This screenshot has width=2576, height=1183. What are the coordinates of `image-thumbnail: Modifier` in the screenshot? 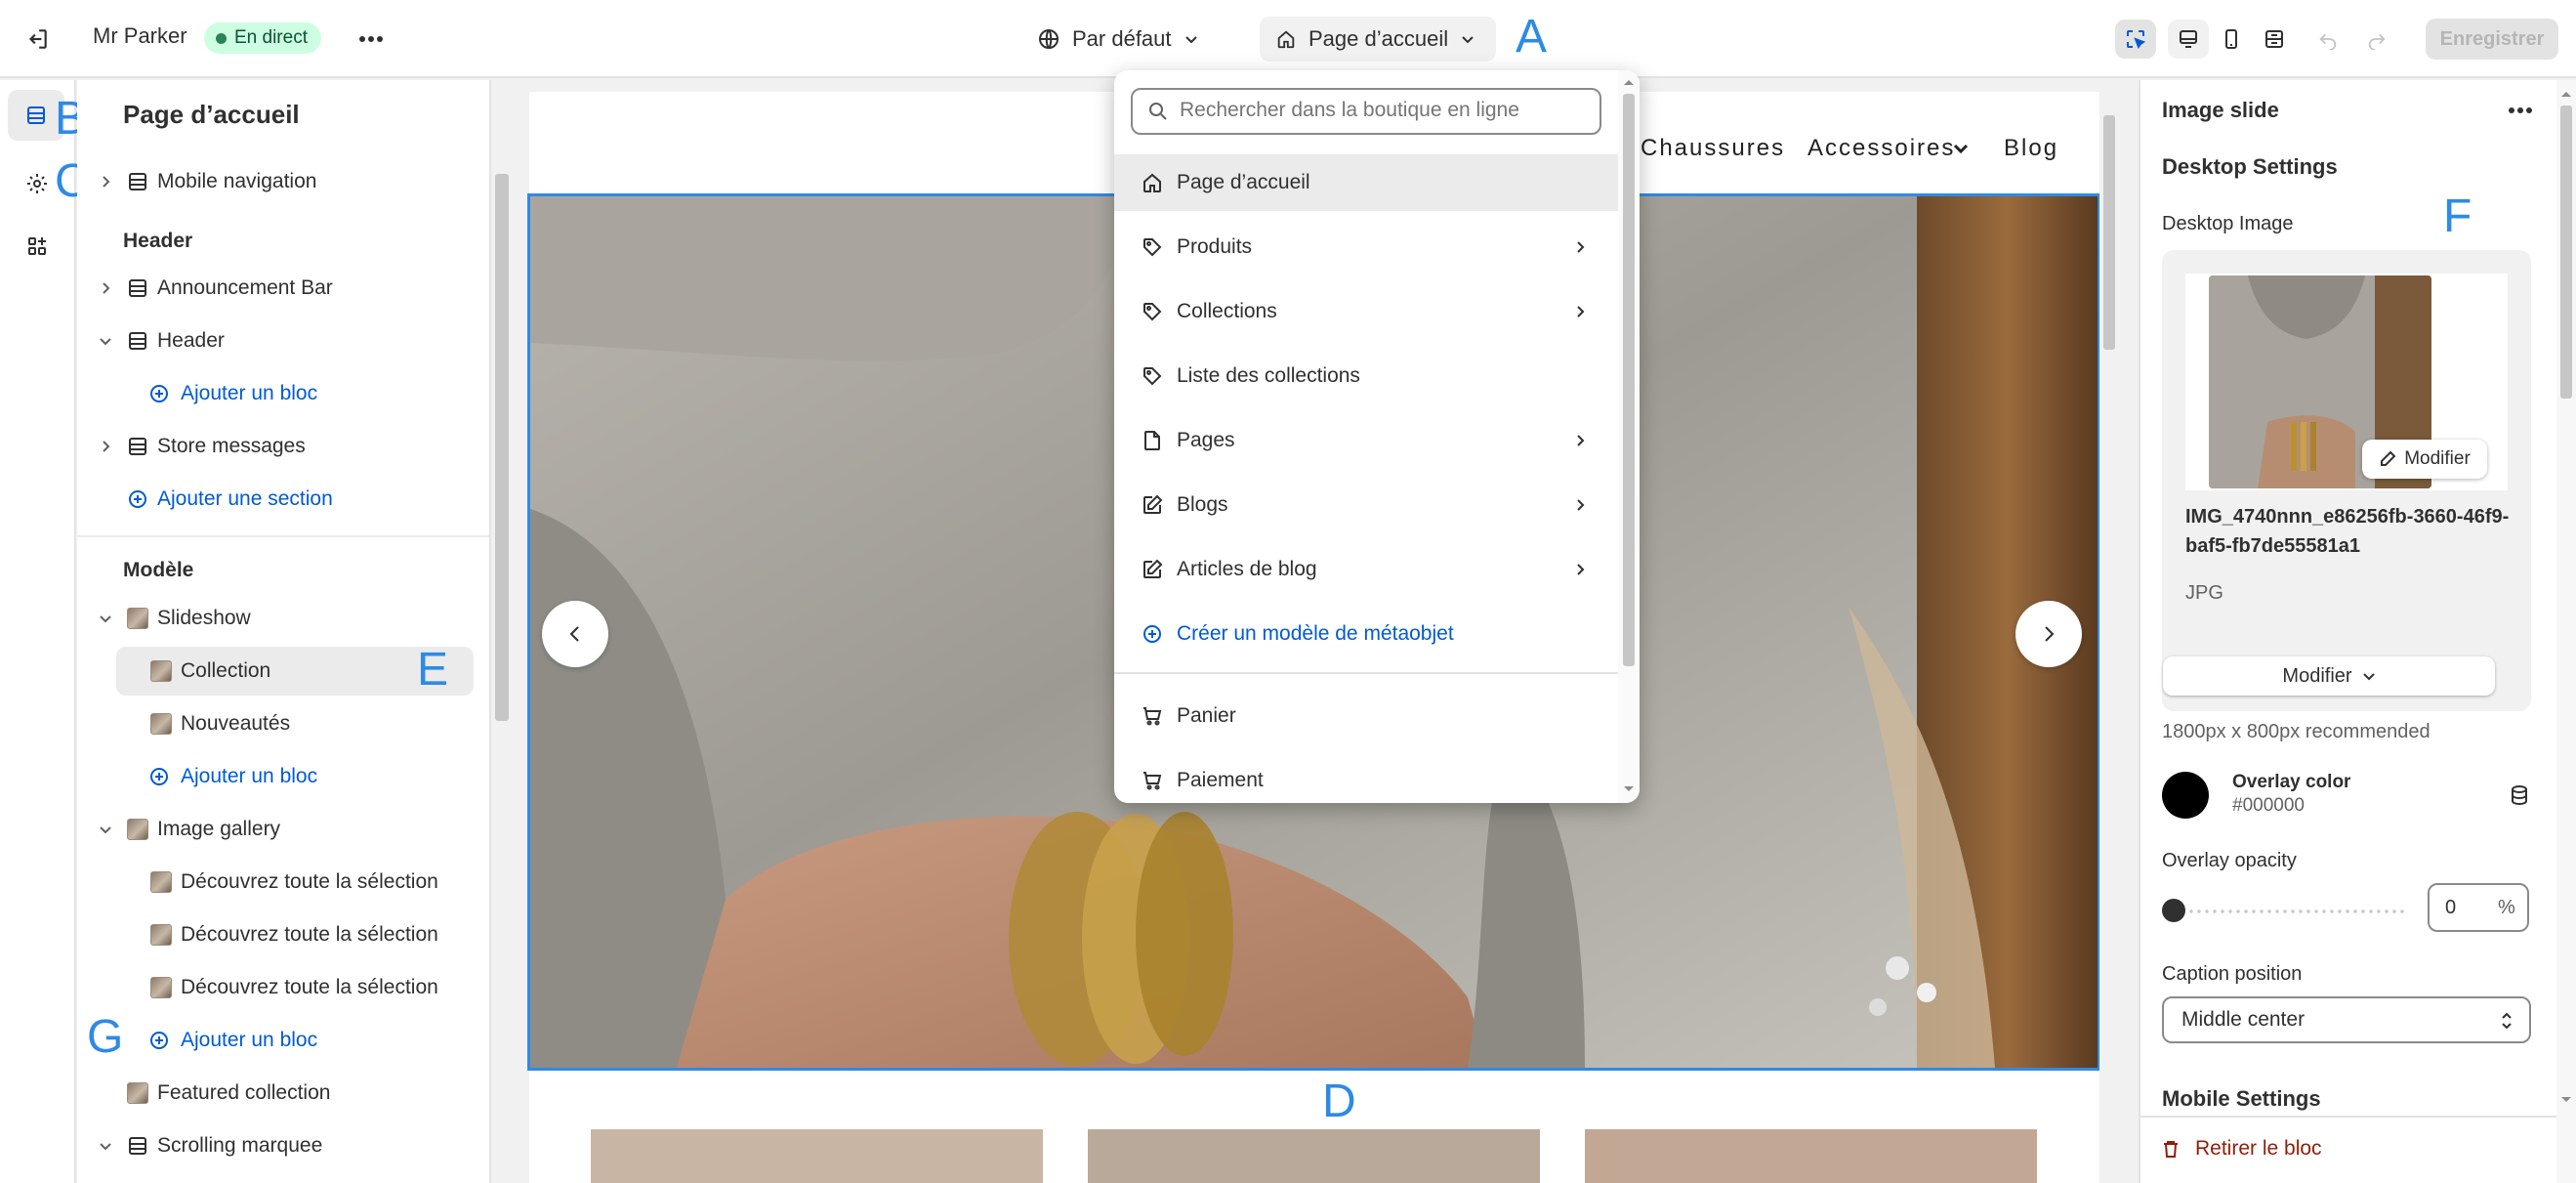 It's located at (2346, 382).